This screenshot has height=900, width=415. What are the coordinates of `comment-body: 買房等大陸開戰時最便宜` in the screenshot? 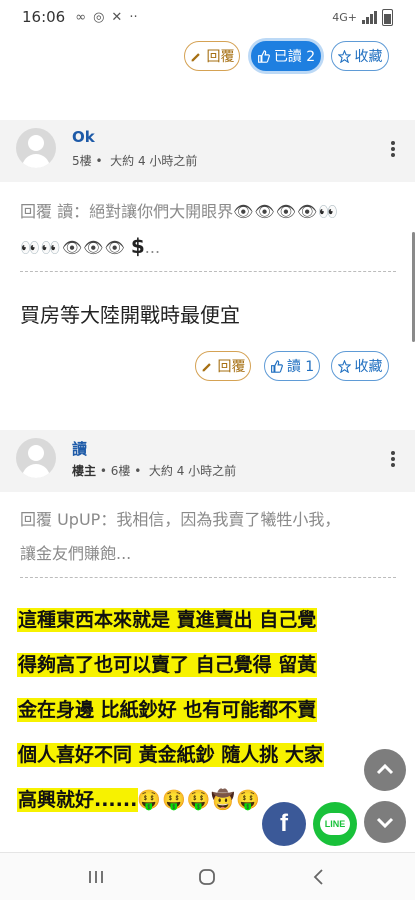 It's located at (130, 315).